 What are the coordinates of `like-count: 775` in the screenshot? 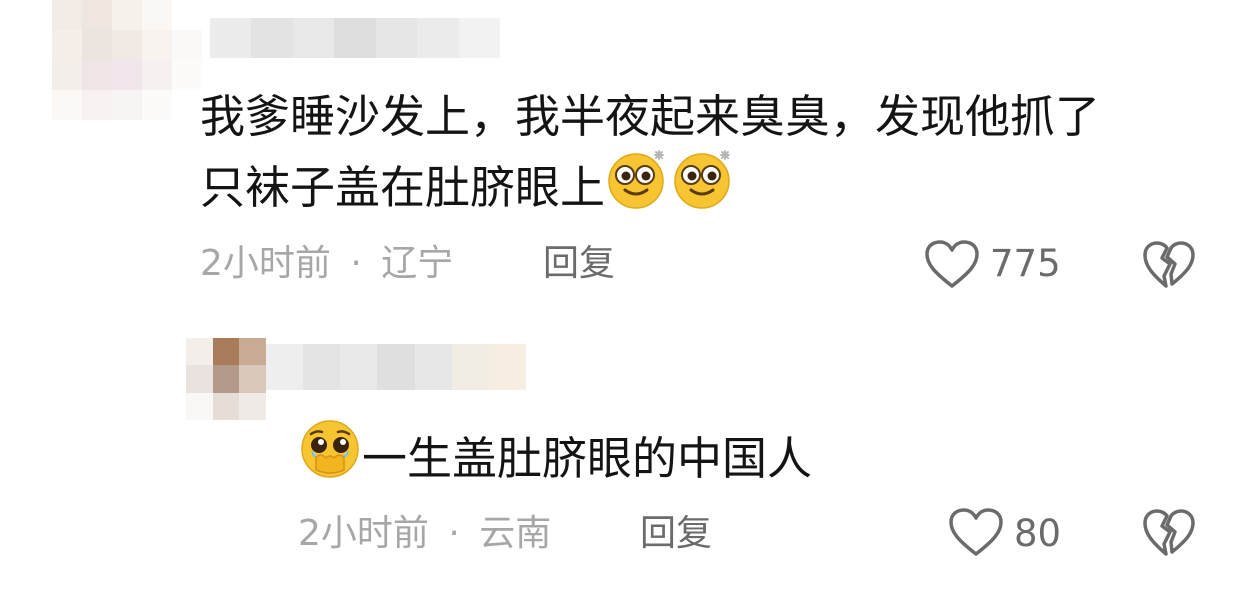 It's located at (1025, 263).